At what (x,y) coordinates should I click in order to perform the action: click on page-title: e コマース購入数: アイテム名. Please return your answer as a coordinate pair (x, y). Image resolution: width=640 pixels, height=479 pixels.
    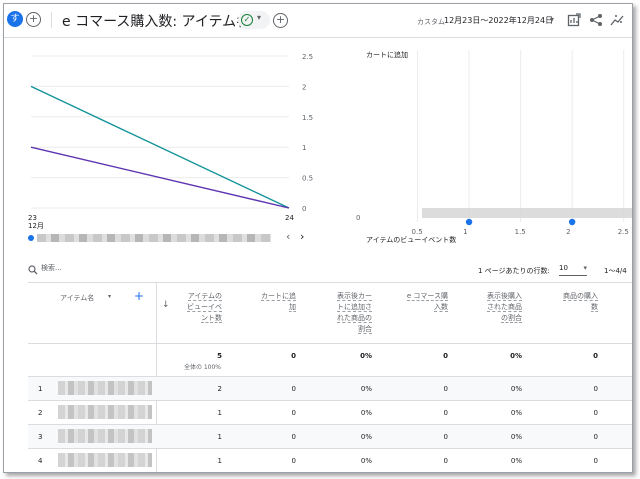
    Looking at the image, I should click on (156, 22).